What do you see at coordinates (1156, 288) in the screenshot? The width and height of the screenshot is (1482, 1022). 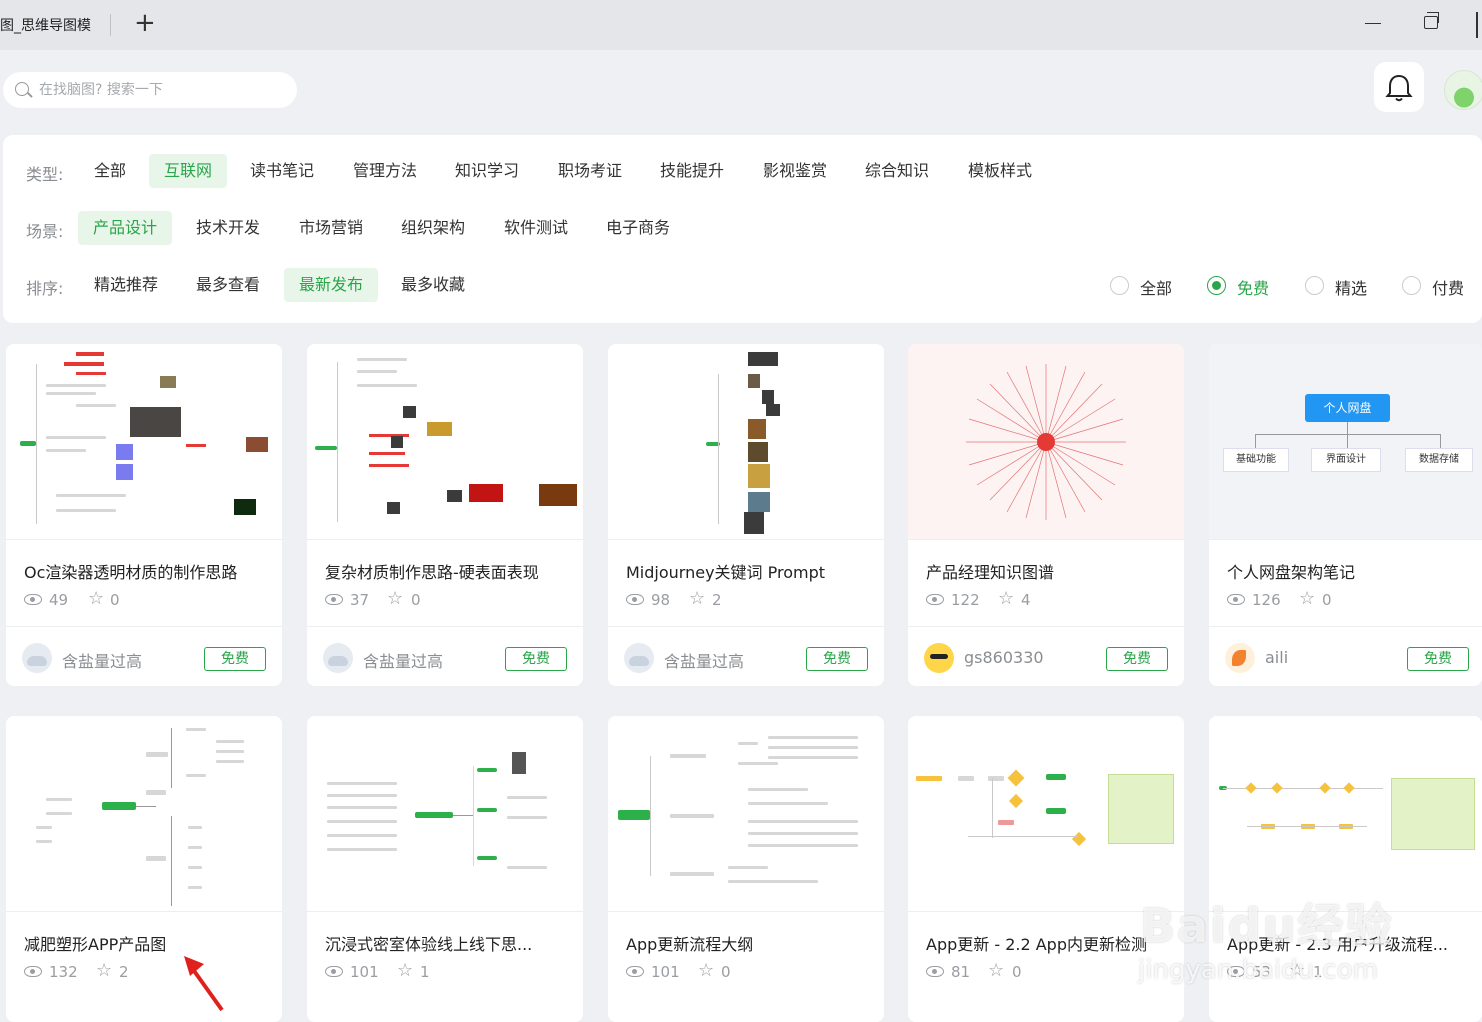 I see `radio-label: 全部` at bounding box center [1156, 288].